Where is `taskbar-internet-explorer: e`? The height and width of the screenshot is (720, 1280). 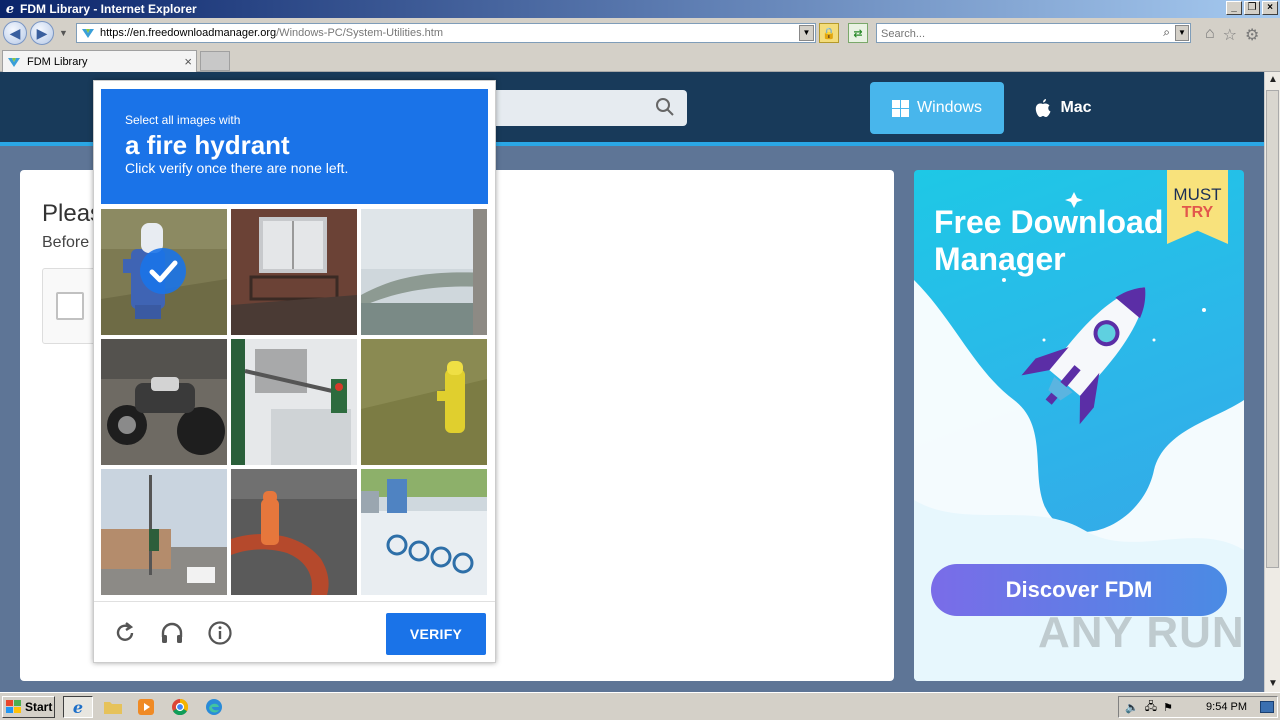
taskbar-internet-explorer: e is located at coordinates (78, 707).